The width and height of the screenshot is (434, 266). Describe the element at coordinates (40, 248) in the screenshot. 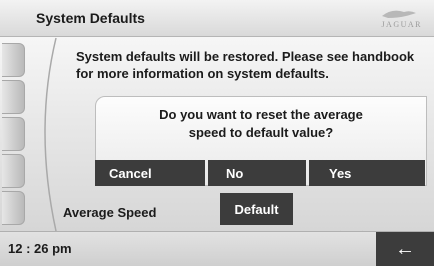

I see `clock-time: 12 : 26 pm` at that location.